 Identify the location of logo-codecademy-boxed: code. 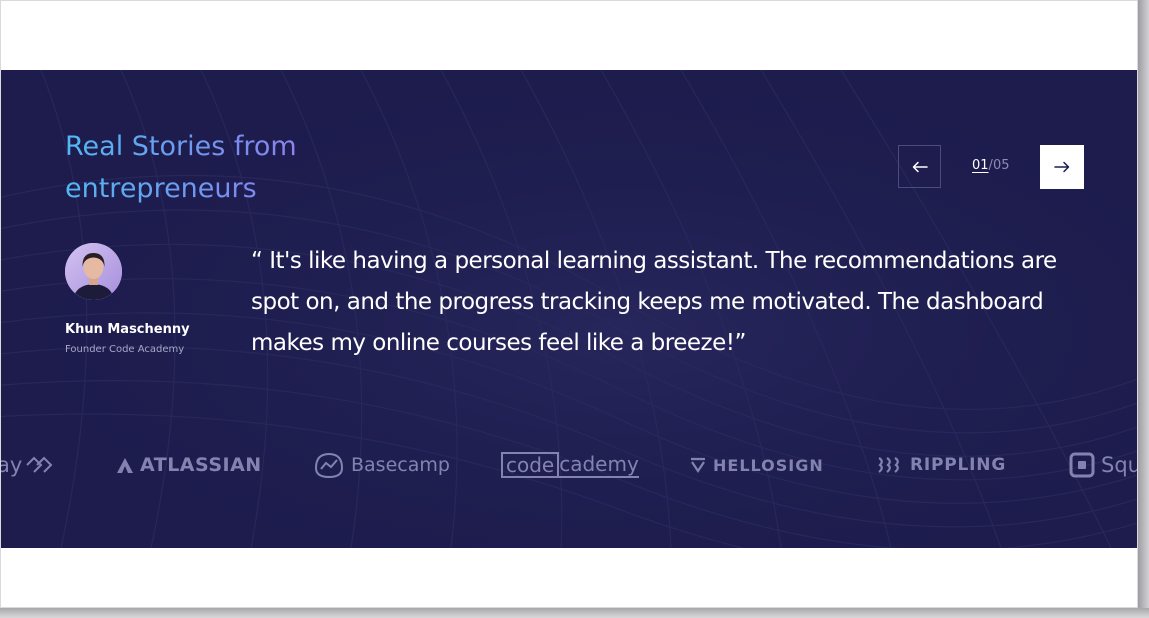
(530, 465).